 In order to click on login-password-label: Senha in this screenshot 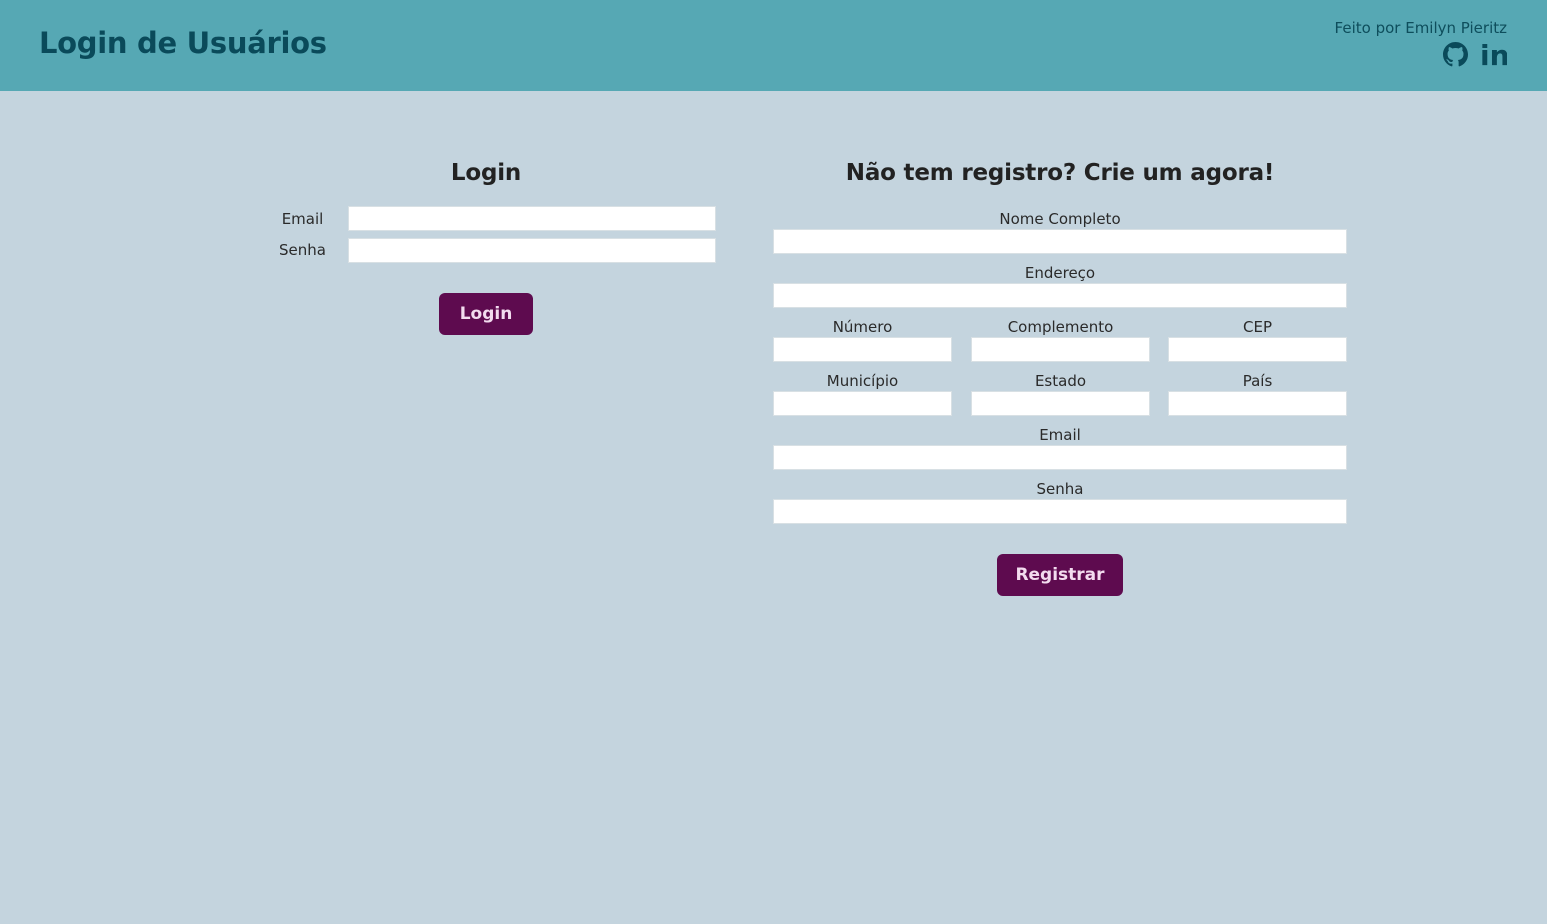, I will do `click(302, 250)`.